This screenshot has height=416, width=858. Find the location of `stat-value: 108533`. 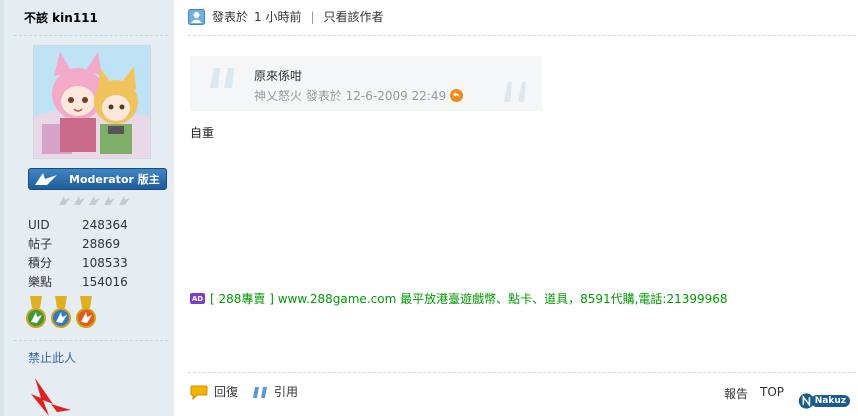

stat-value: 108533 is located at coordinates (105, 263).